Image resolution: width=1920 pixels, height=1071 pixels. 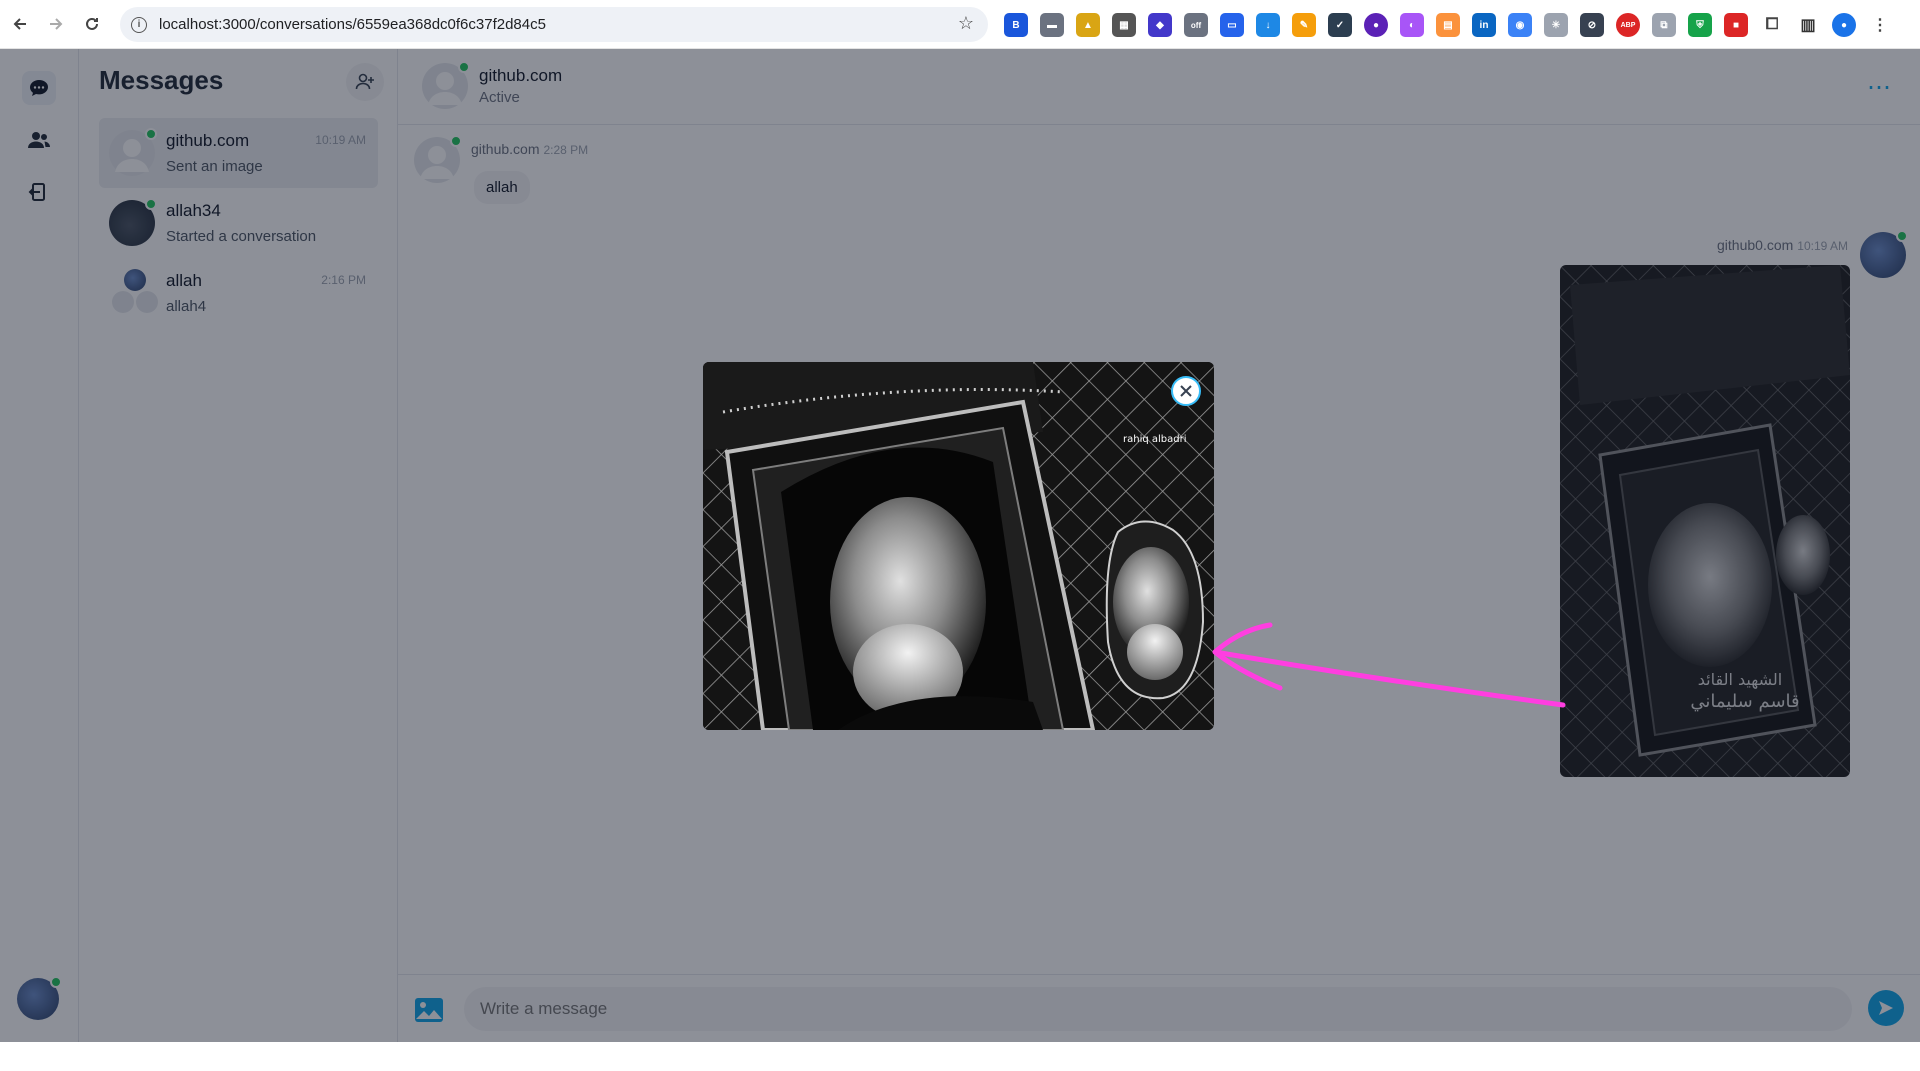 What do you see at coordinates (1700, 25) in the screenshot?
I see `shield-icon: ⛨` at bounding box center [1700, 25].